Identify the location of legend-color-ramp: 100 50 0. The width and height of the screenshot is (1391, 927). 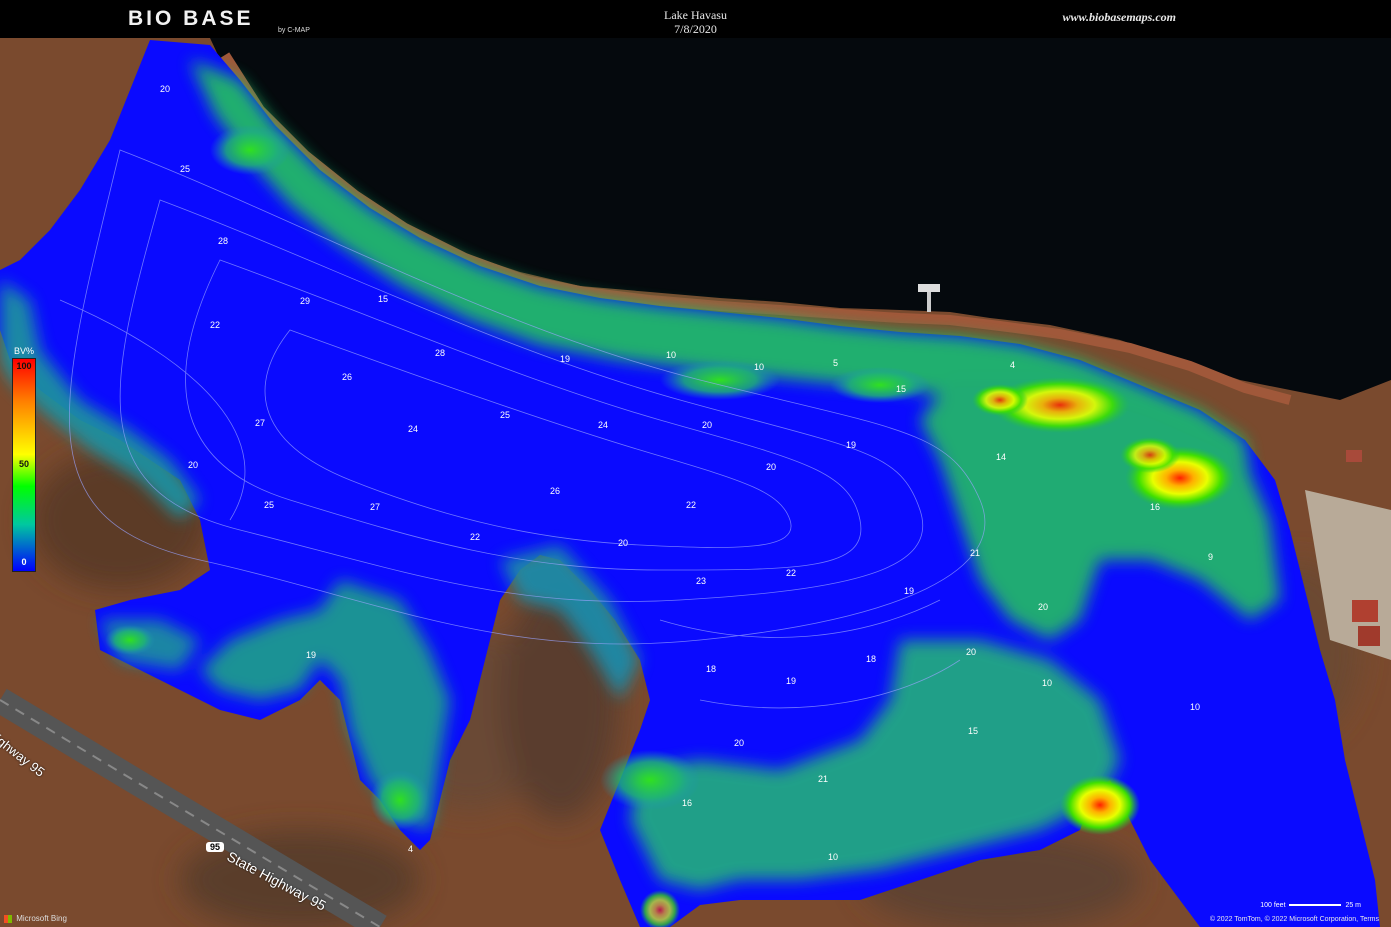
(24, 465).